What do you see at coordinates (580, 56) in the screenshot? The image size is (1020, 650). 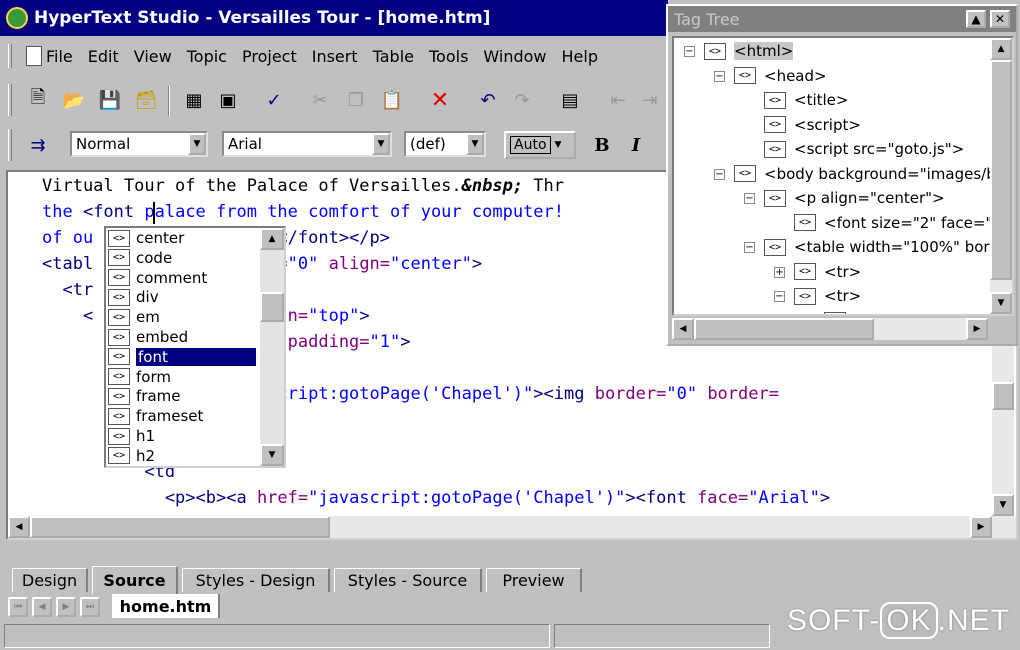 I see `menu-help: Help` at bounding box center [580, 56].